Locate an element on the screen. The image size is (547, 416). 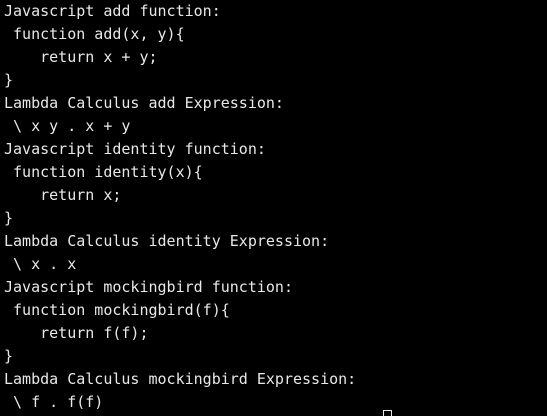
terminal-line: \ x . x is located at coordinates (40, 264).